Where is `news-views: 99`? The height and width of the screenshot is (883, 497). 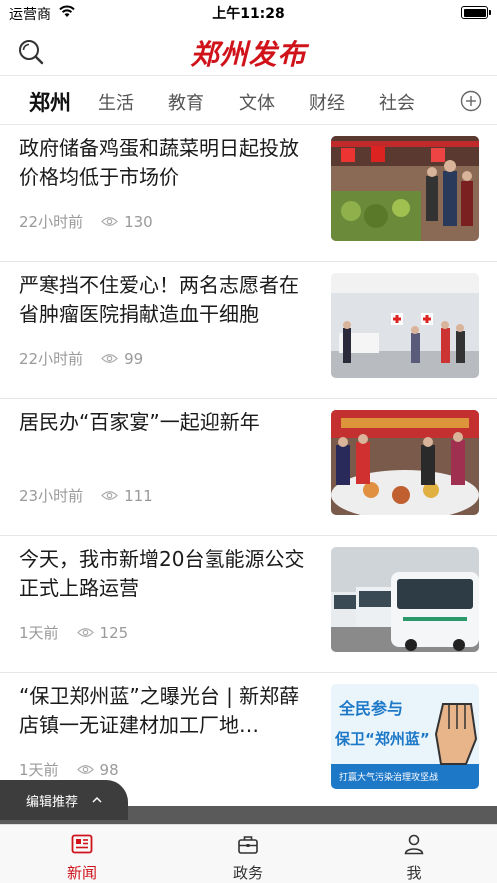
news-views: 99 is located at coordinates (134, 358).